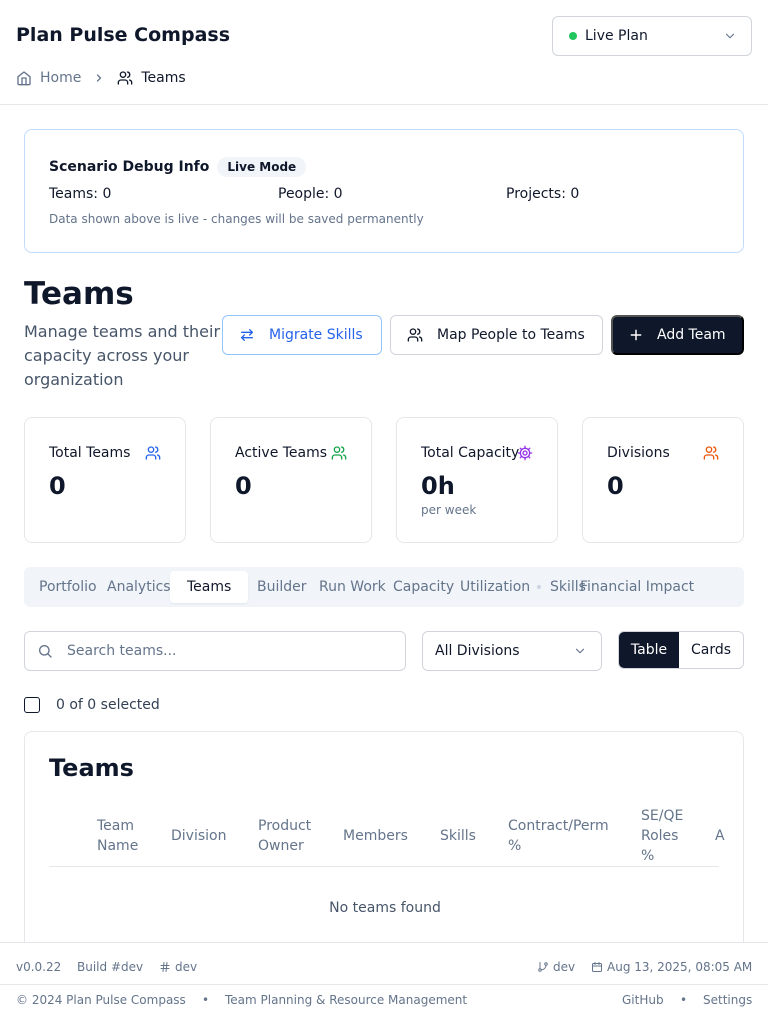 The width and height of the screenshot is (768, 1024). I want to click on map-people-label: Map People to Teams, so click(511, 335).